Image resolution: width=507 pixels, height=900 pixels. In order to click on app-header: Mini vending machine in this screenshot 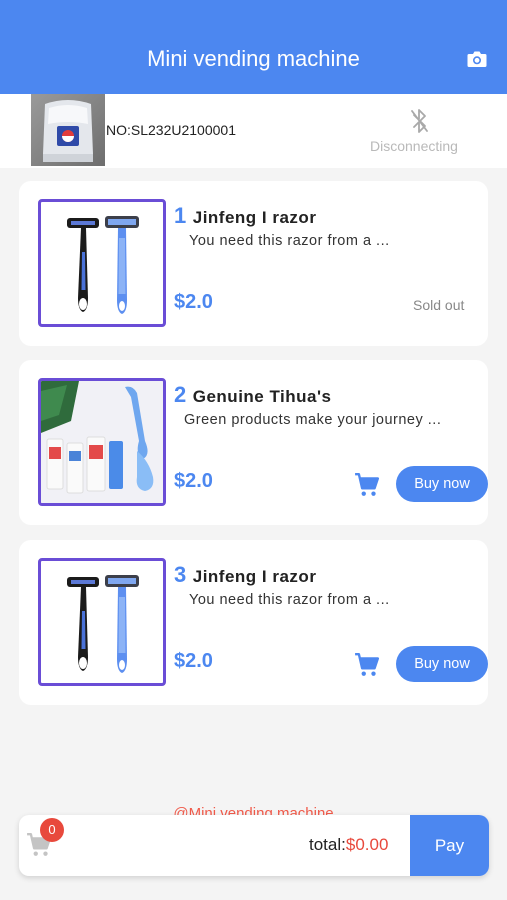, I will do `click(253, 47)`.